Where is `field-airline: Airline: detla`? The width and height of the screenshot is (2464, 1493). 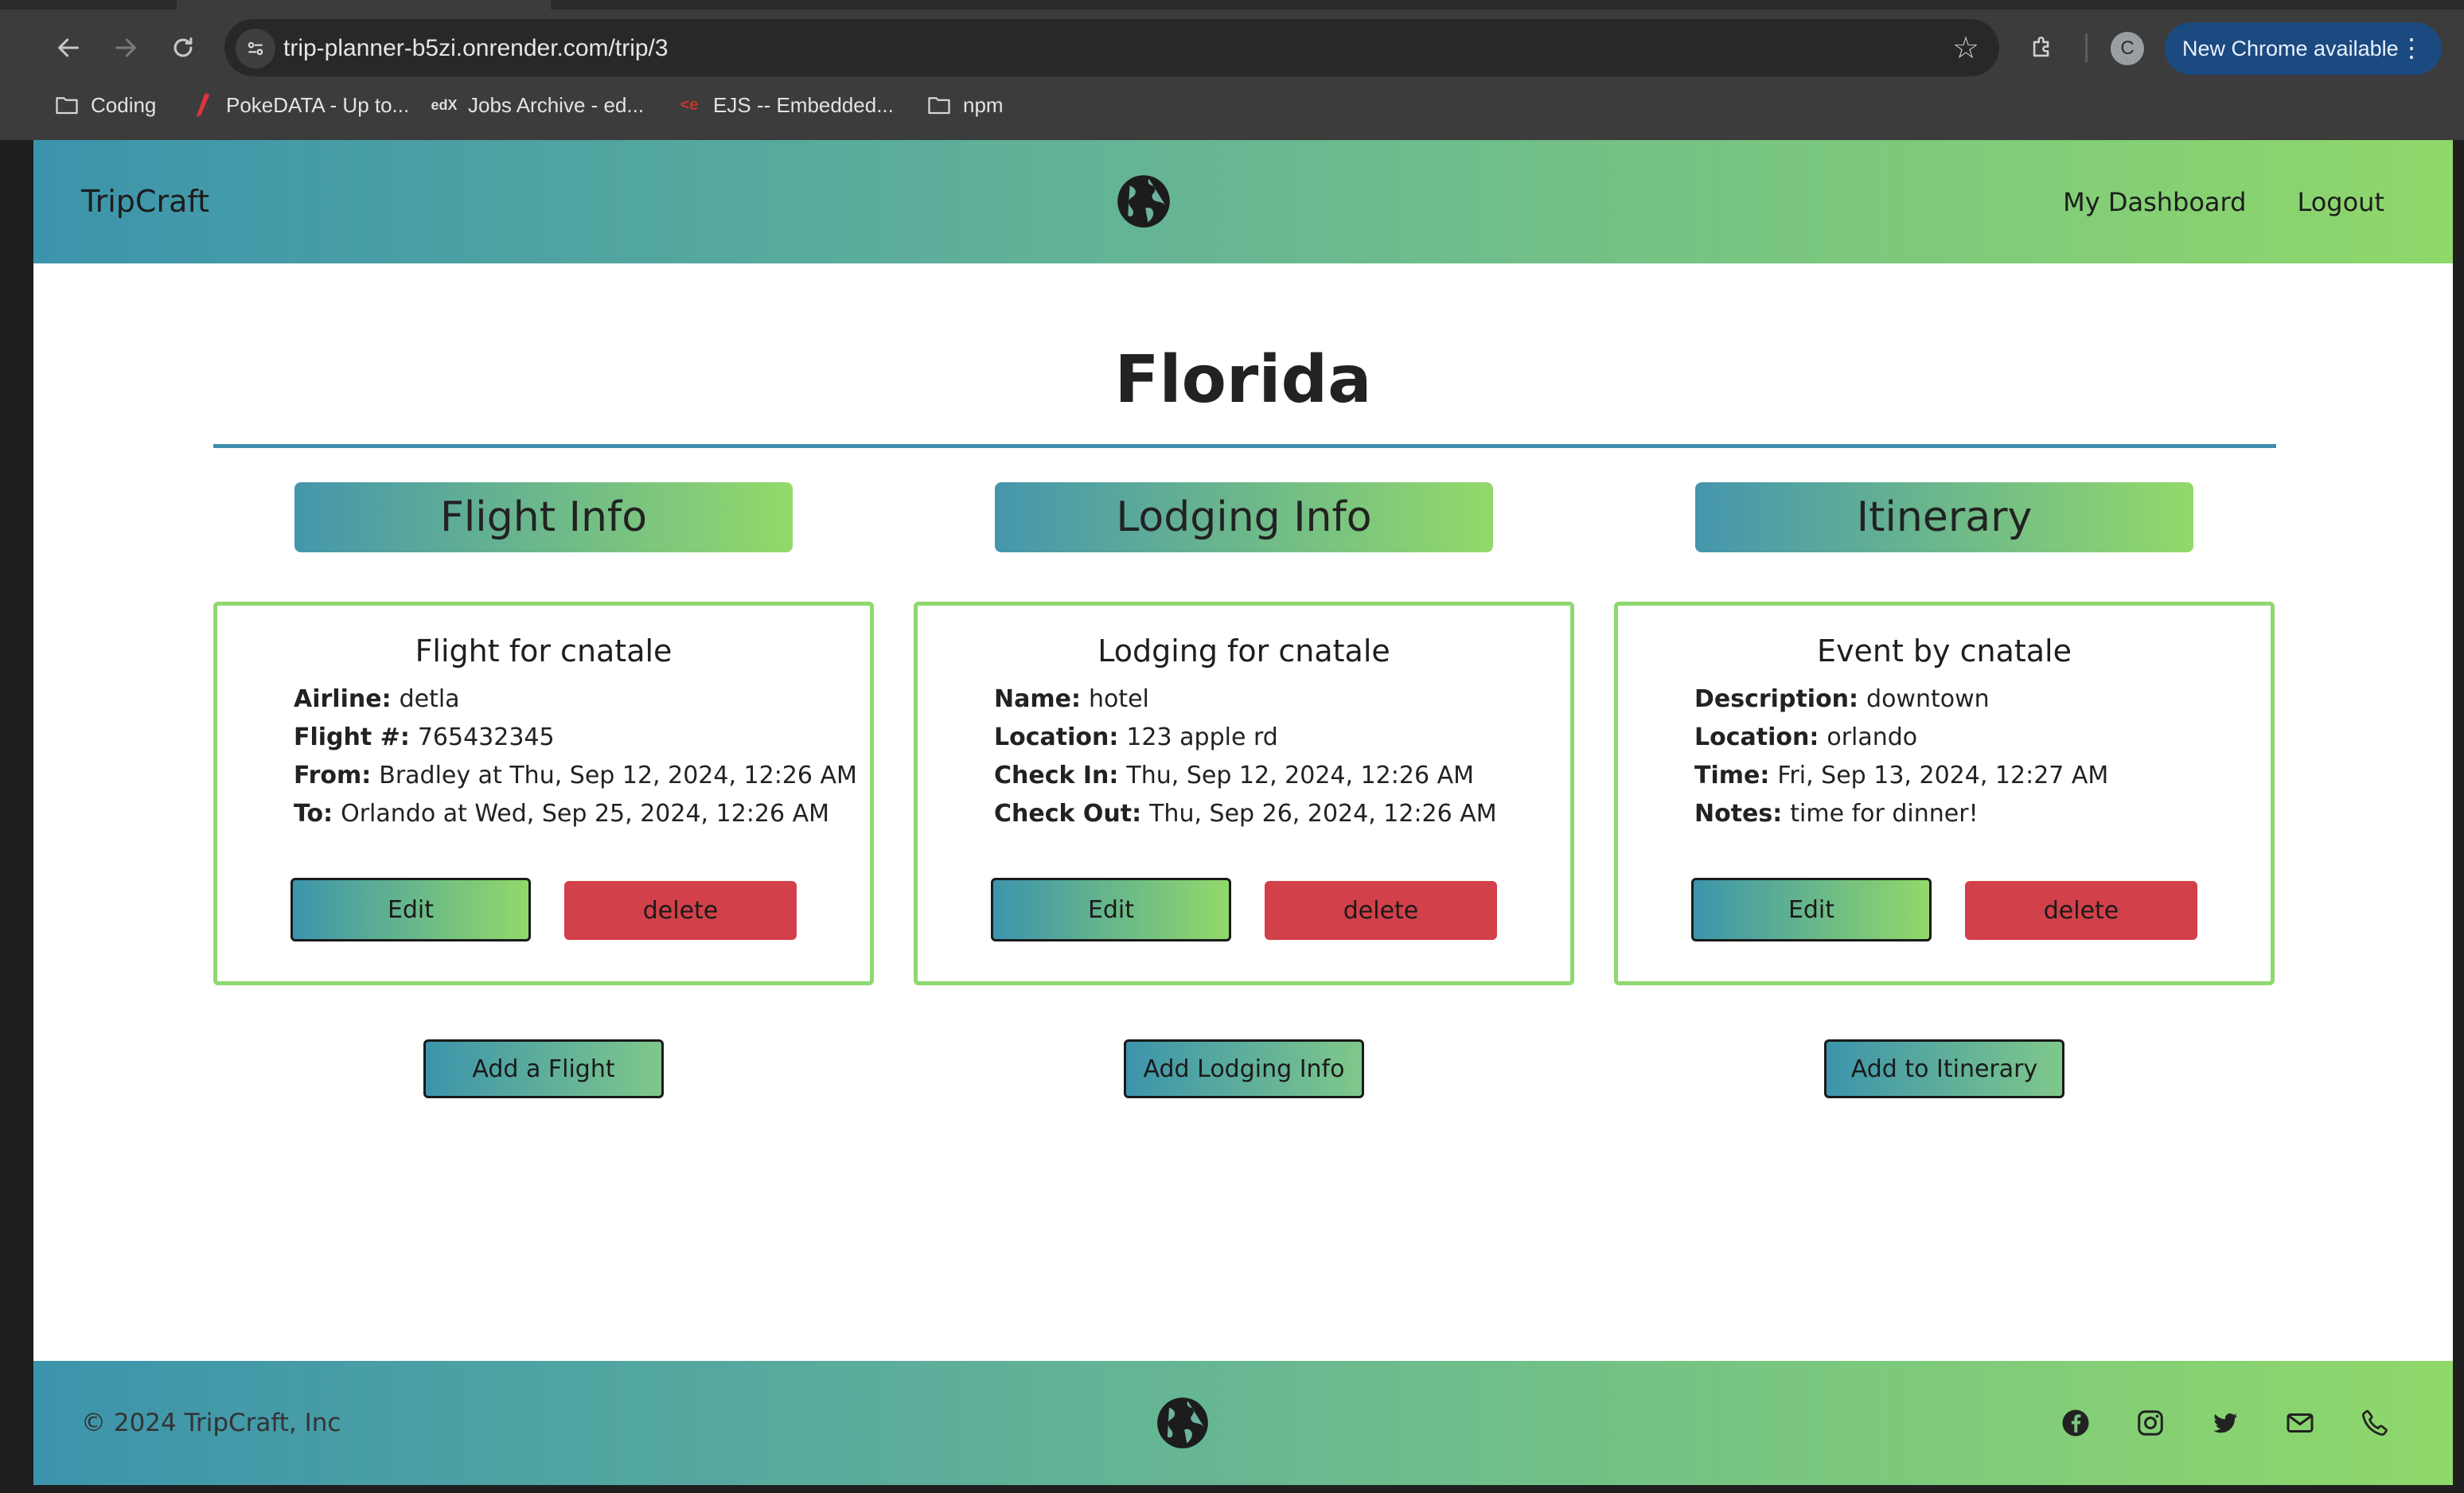
field-airline: Airline: detla is located at coordinates (582, 699).